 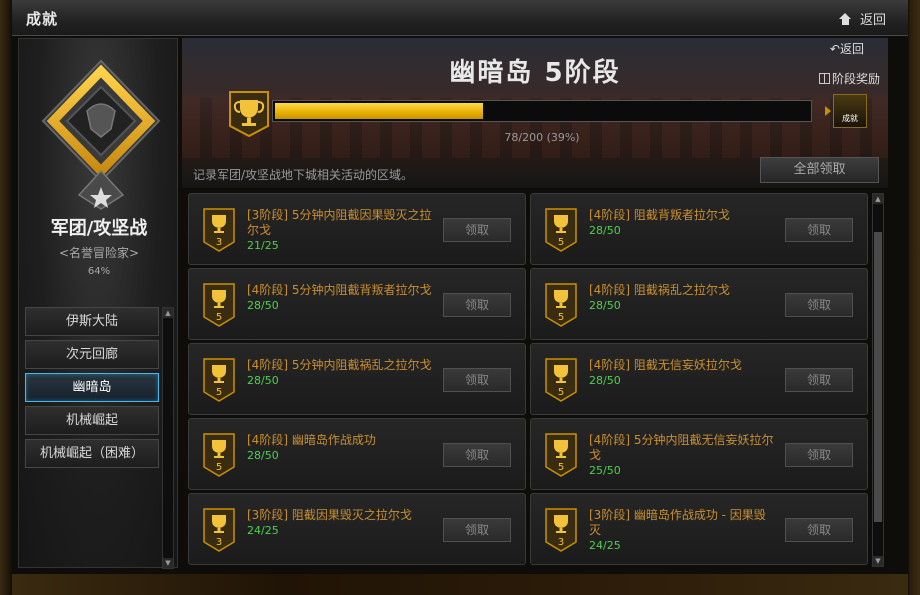 I want to click on top-back-label: 返回, so click(x=872, y=20).